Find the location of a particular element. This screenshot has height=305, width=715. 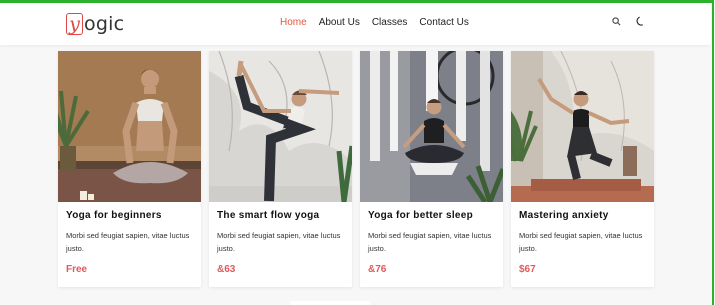

card-price: &63 is located at coordinates (226, 269).